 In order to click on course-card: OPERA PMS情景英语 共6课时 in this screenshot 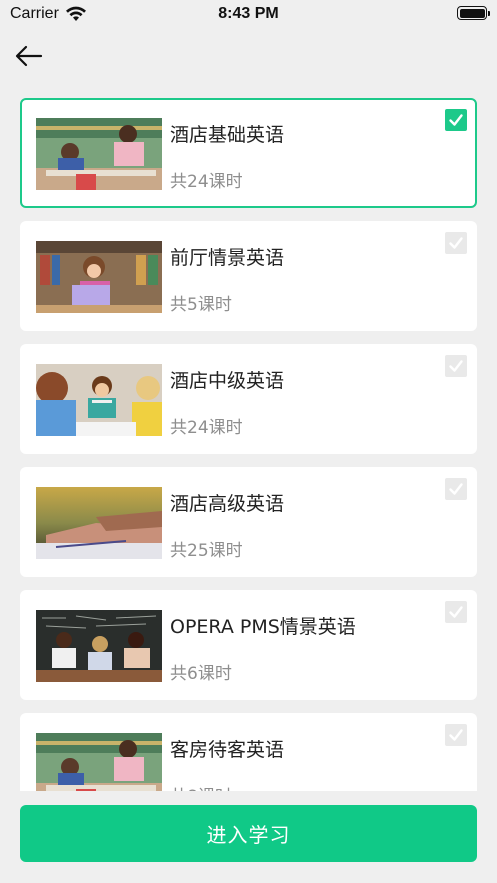, I will do `click(248, 645)`.